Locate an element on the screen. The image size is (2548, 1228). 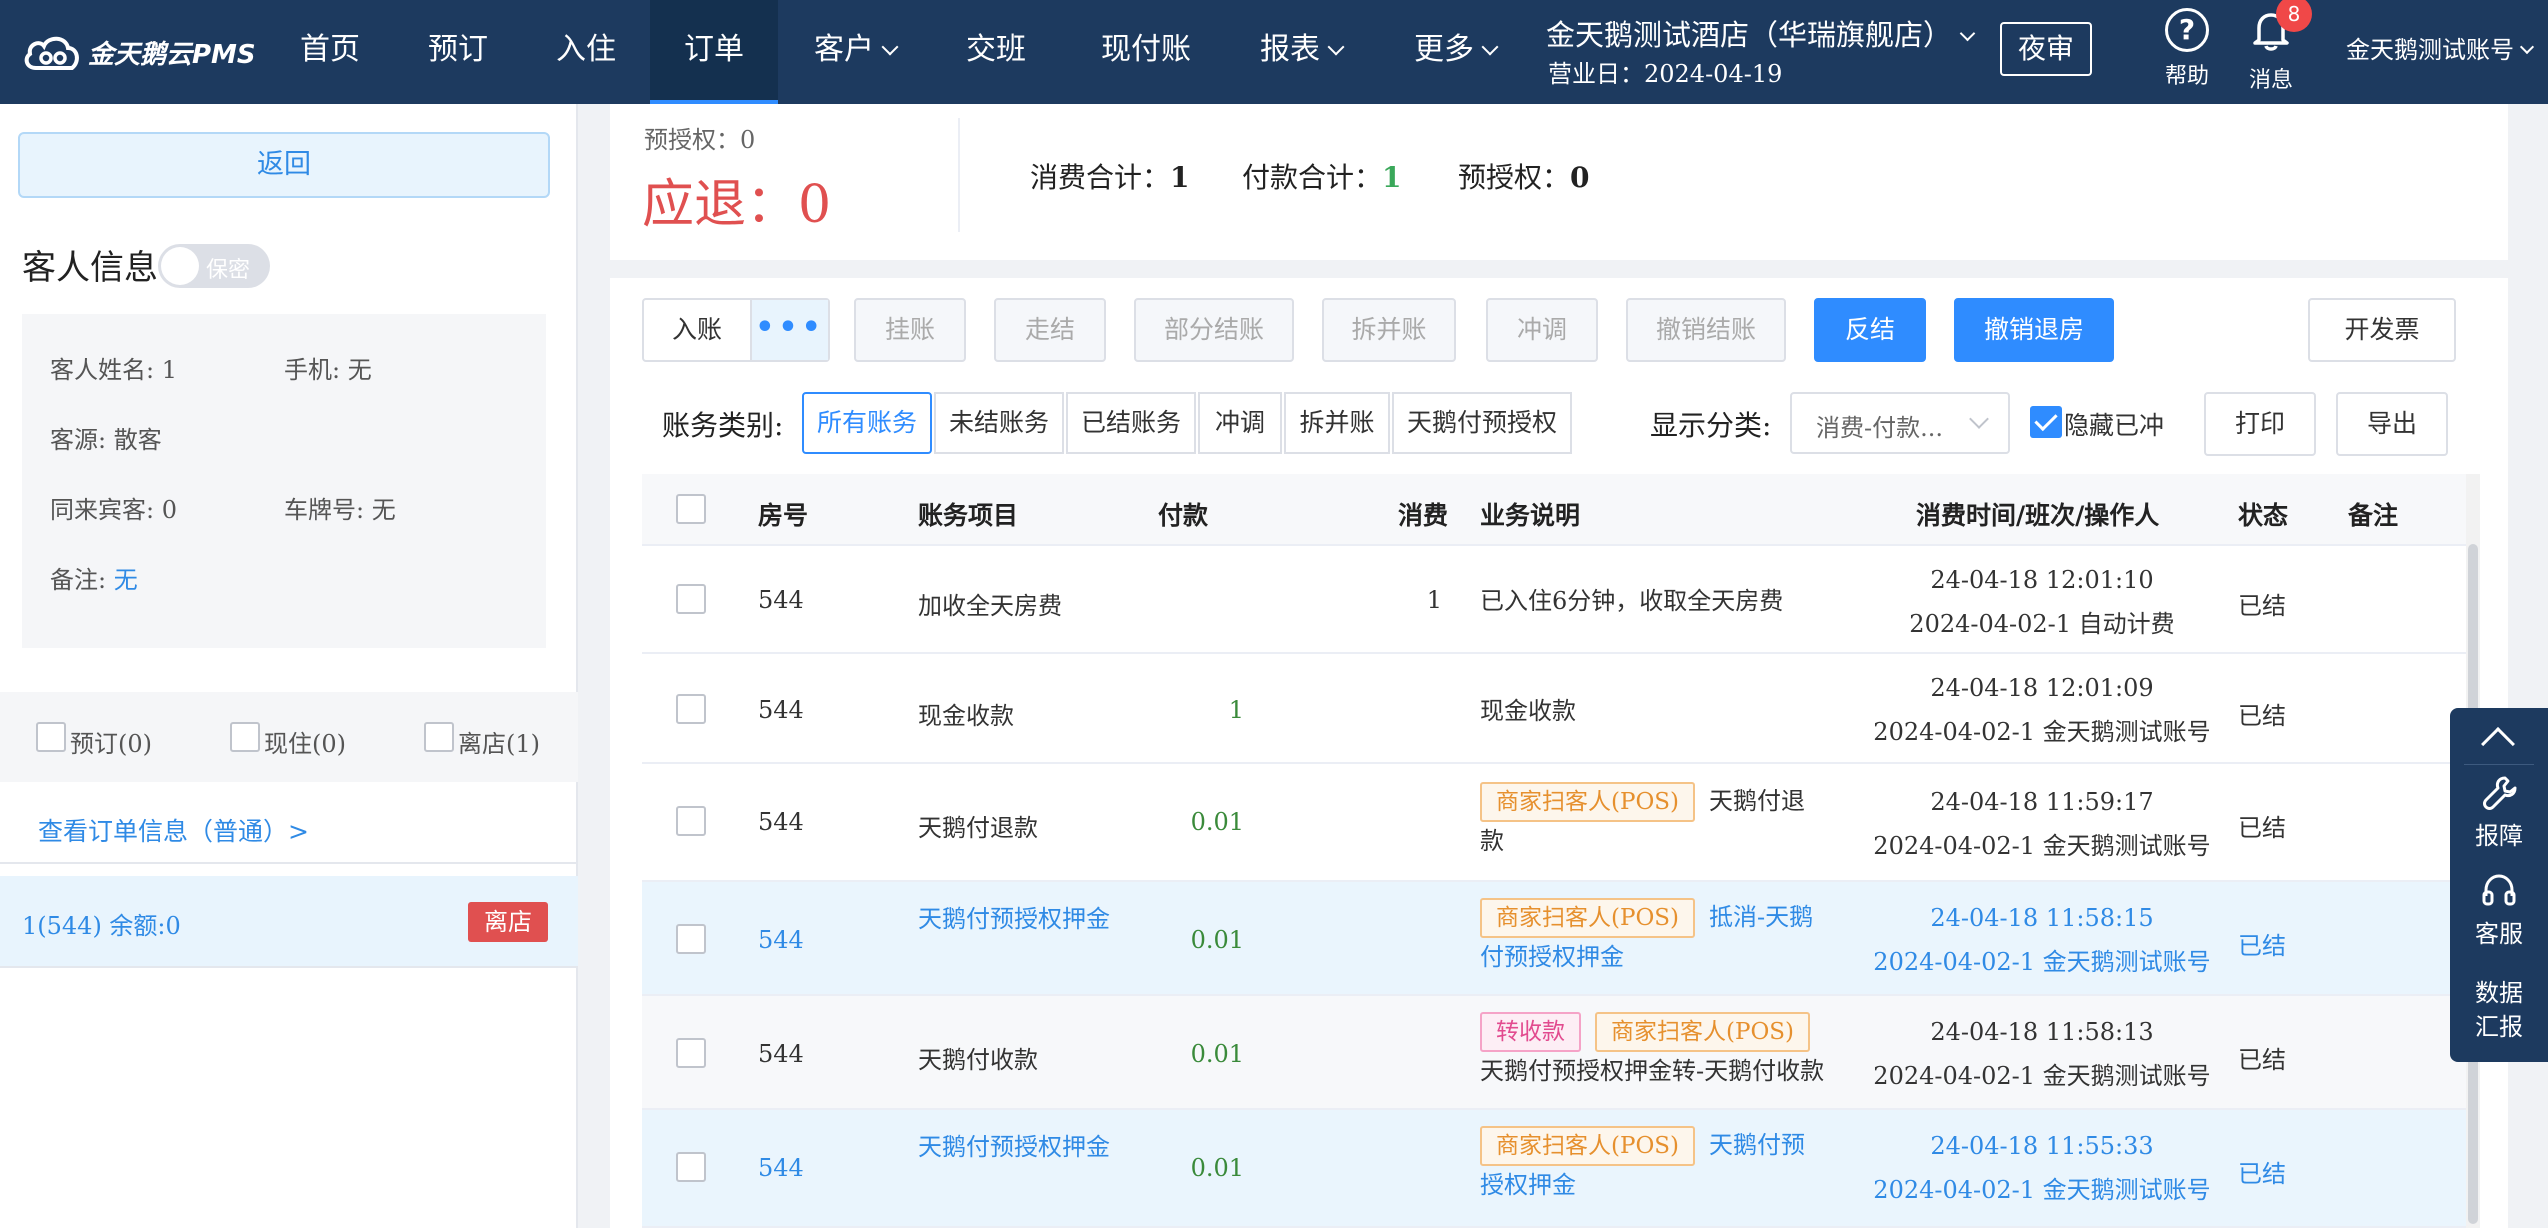
nav-more: 更多 is located at coordinates (1455, 52).